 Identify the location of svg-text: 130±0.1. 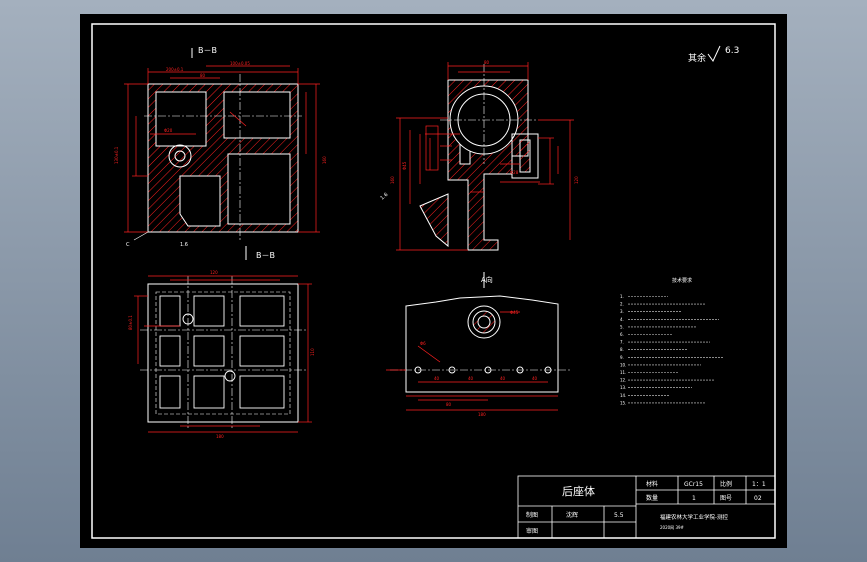
(116, 155).